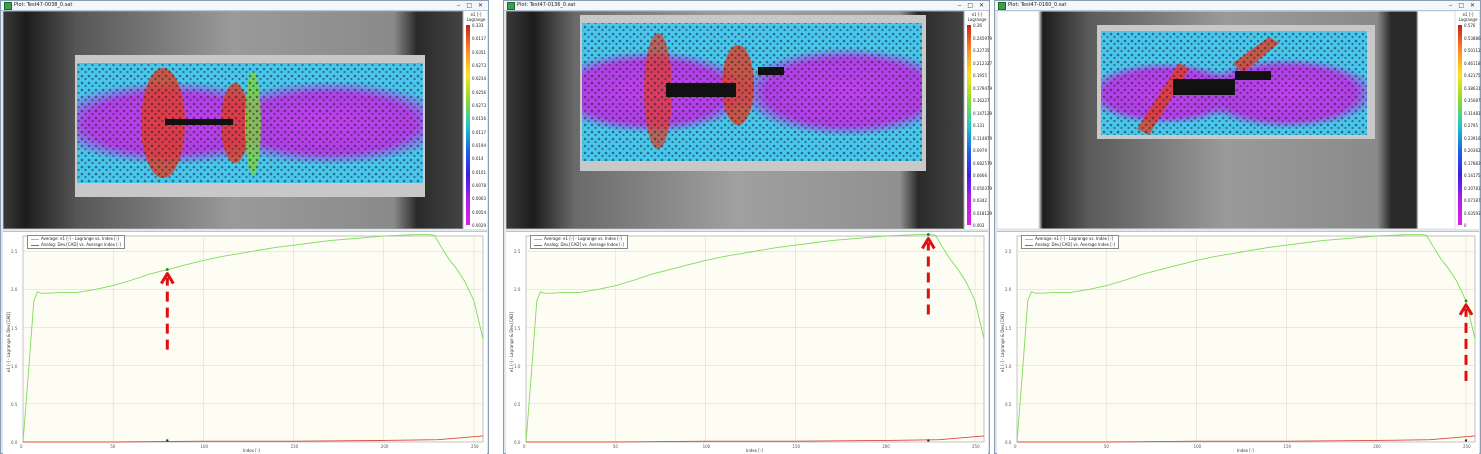 Image resolution: width=1481 pixels, height=454 pixels. I want to click on legend-tick-label: 0.0063, so click(479, 199).